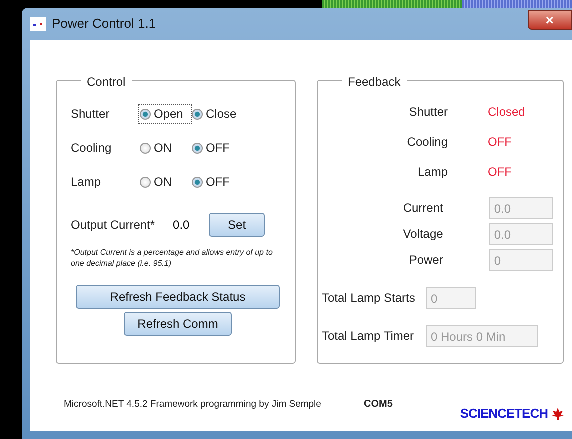 The image size is (572, 439). What do you see at coordinates (165, 114) in the screenshot?
I see `radio-option: Open` at bounding box center [165, 114].